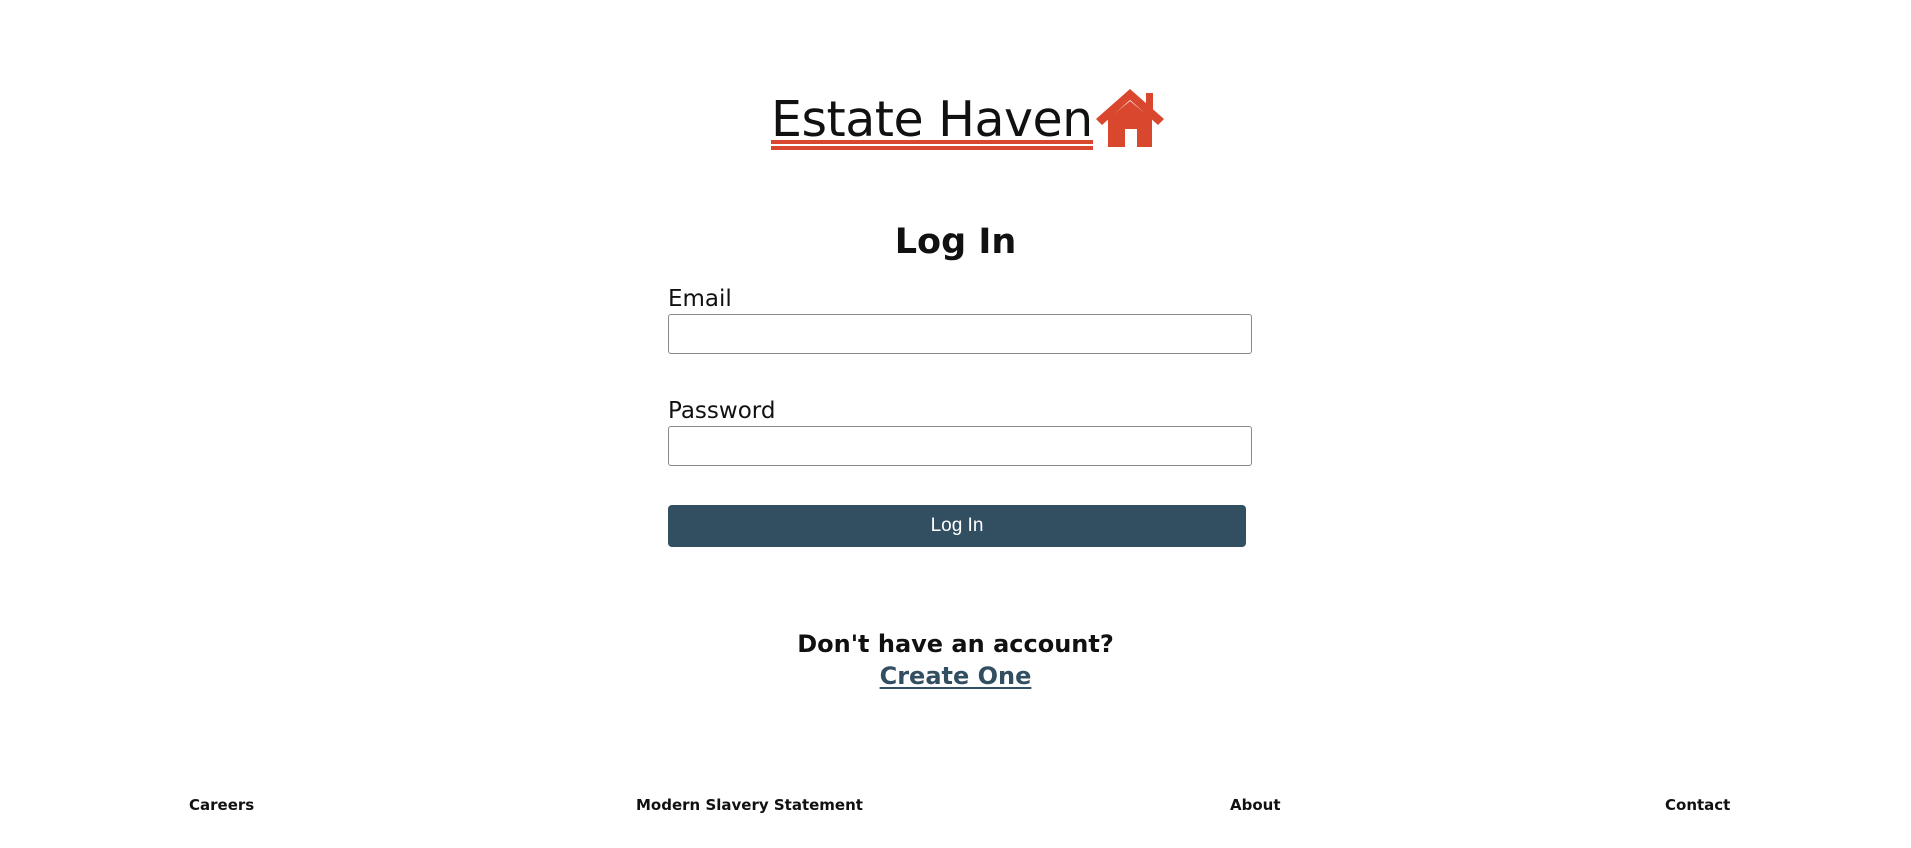  I want to click on password-label: Password, so click(722, 411).